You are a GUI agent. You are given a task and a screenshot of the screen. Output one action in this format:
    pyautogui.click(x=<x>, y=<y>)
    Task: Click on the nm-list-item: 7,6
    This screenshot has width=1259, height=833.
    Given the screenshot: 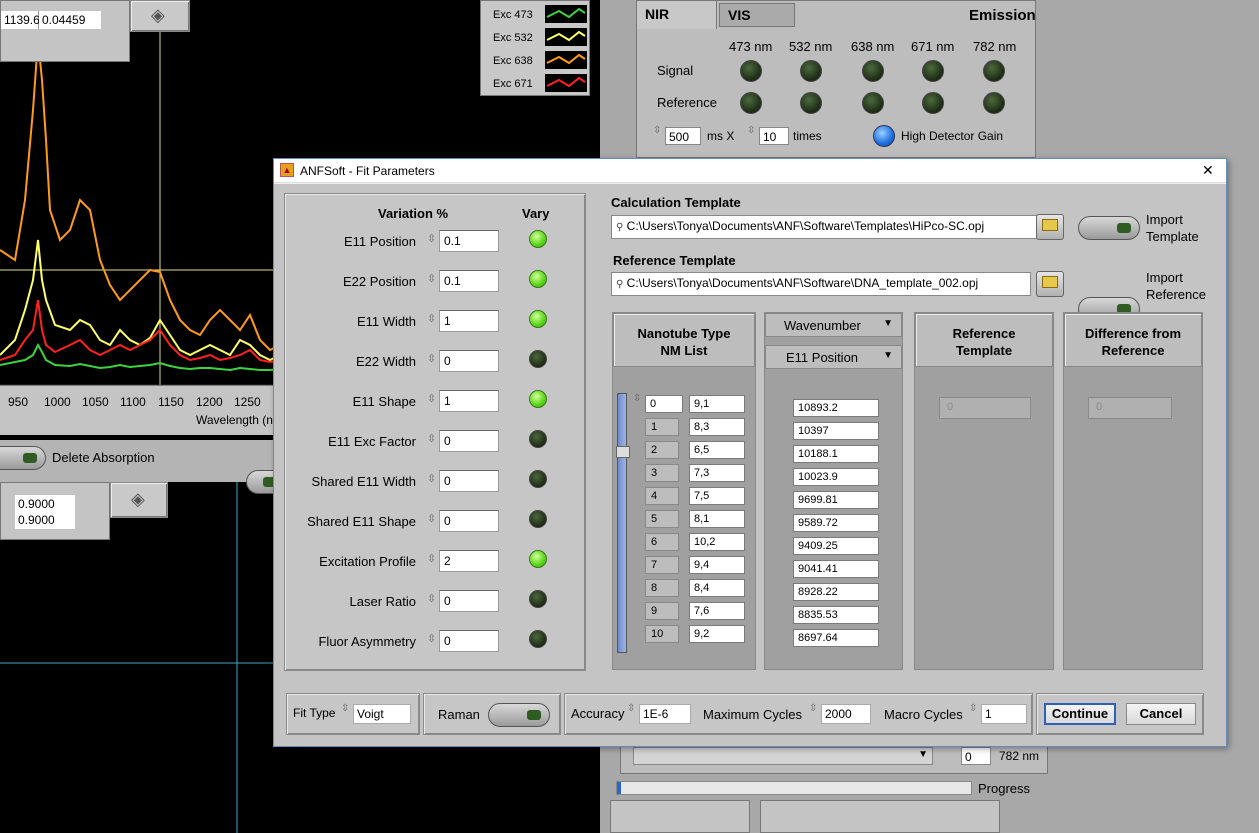 What is the action you would take?
    pyautogui.click(x=717, y=611)
    